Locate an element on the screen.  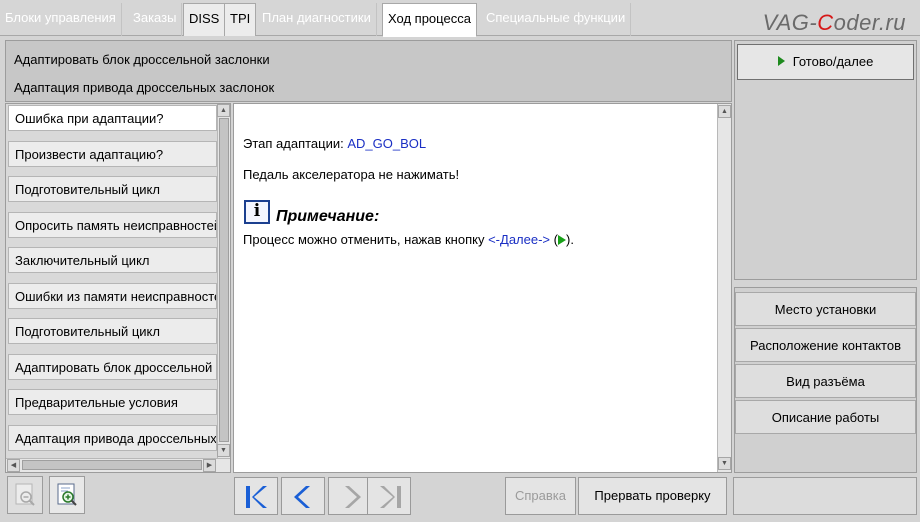
procedure-title: Адаптировать блок дроссельной заслонки is located at coordinates (142, 59).